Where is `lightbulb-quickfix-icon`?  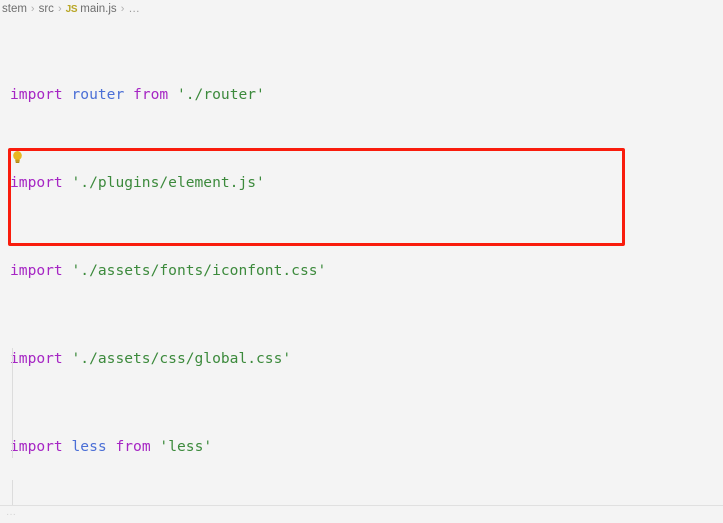 lightbulb-quickfix-icon is located at coordinates (17, 157).